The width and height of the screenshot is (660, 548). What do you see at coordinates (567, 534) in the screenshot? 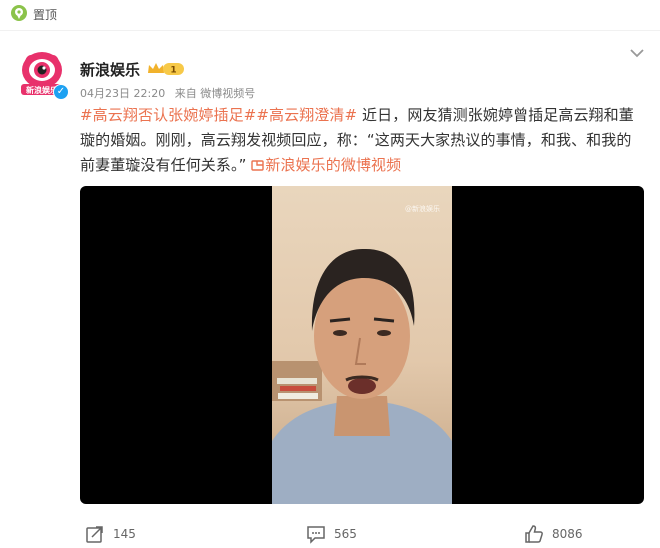
I see `like-count: 8086` at bounding box center [567, 534].